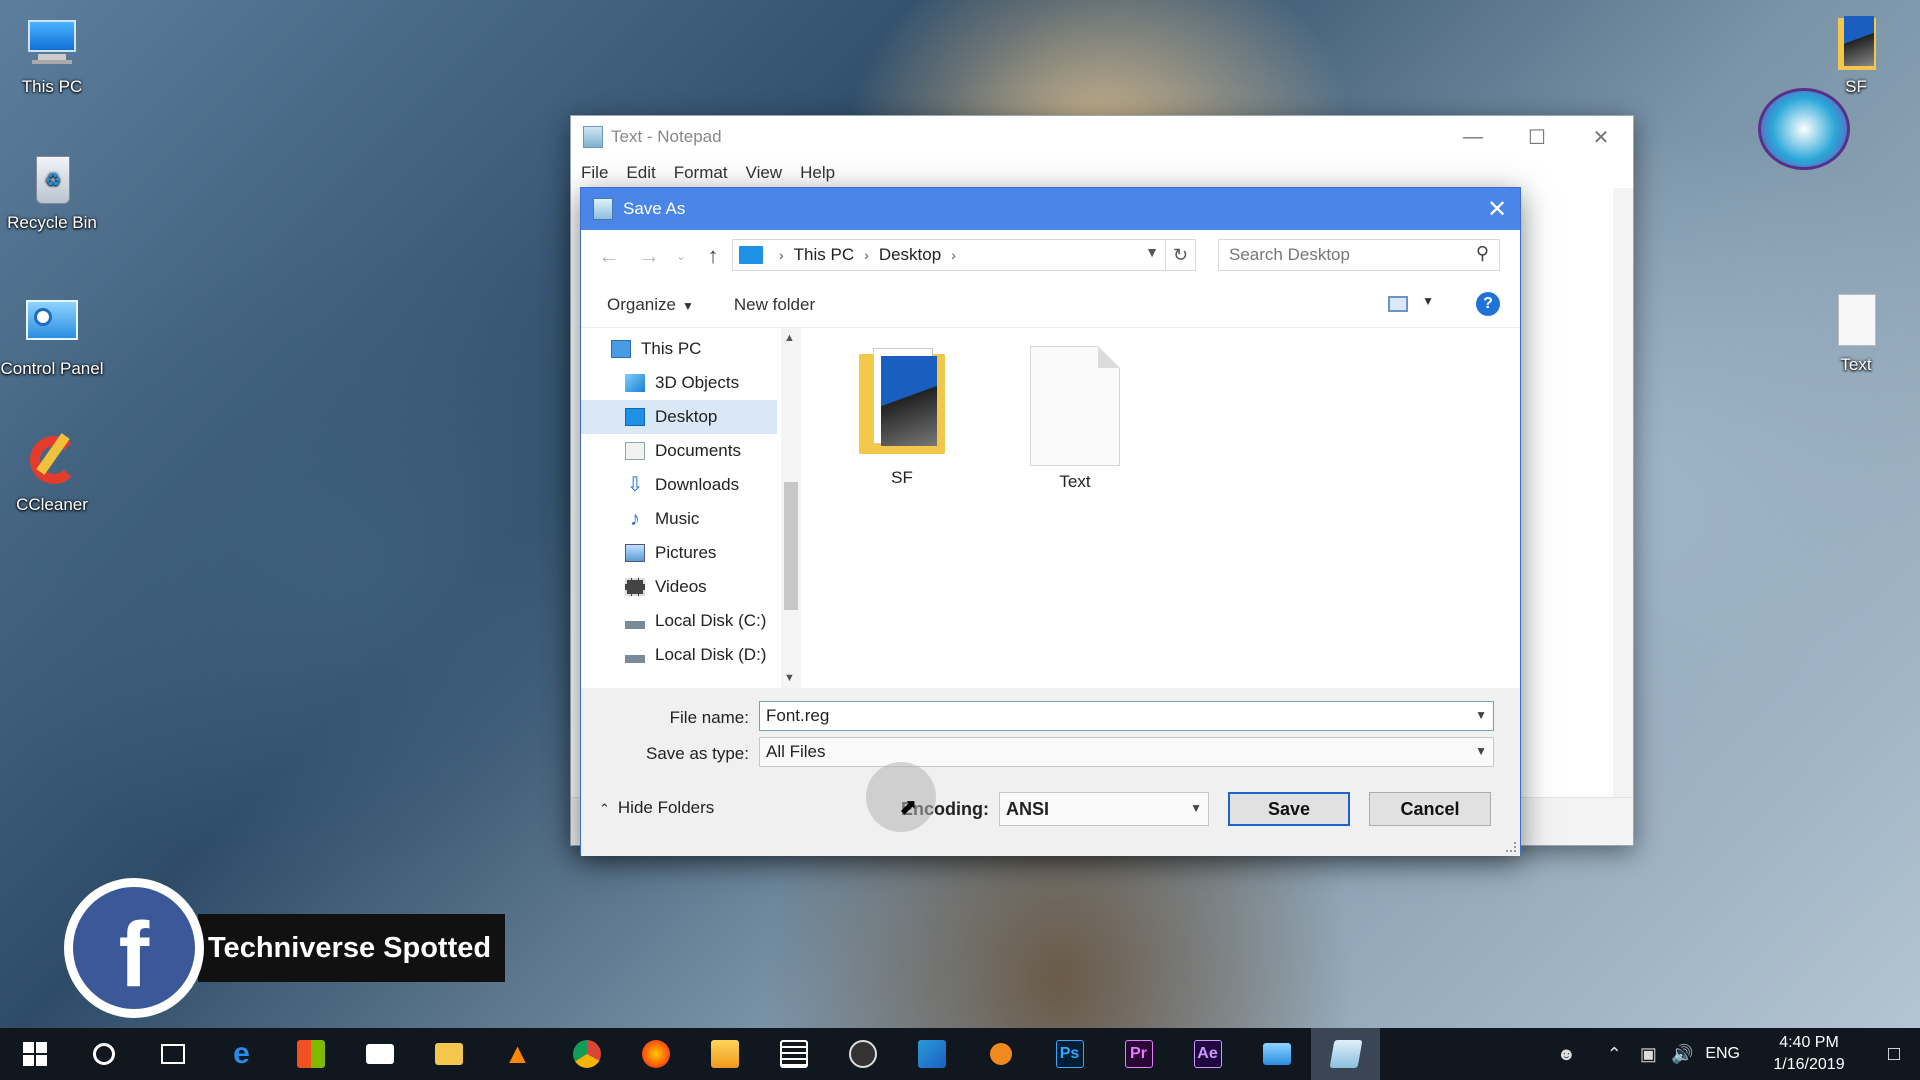 This screenshot has width=1920, height=1080. Describe the element at coordinates (703, 587) in the screenshot. I see `tree-item-videos: Videos` at that location.